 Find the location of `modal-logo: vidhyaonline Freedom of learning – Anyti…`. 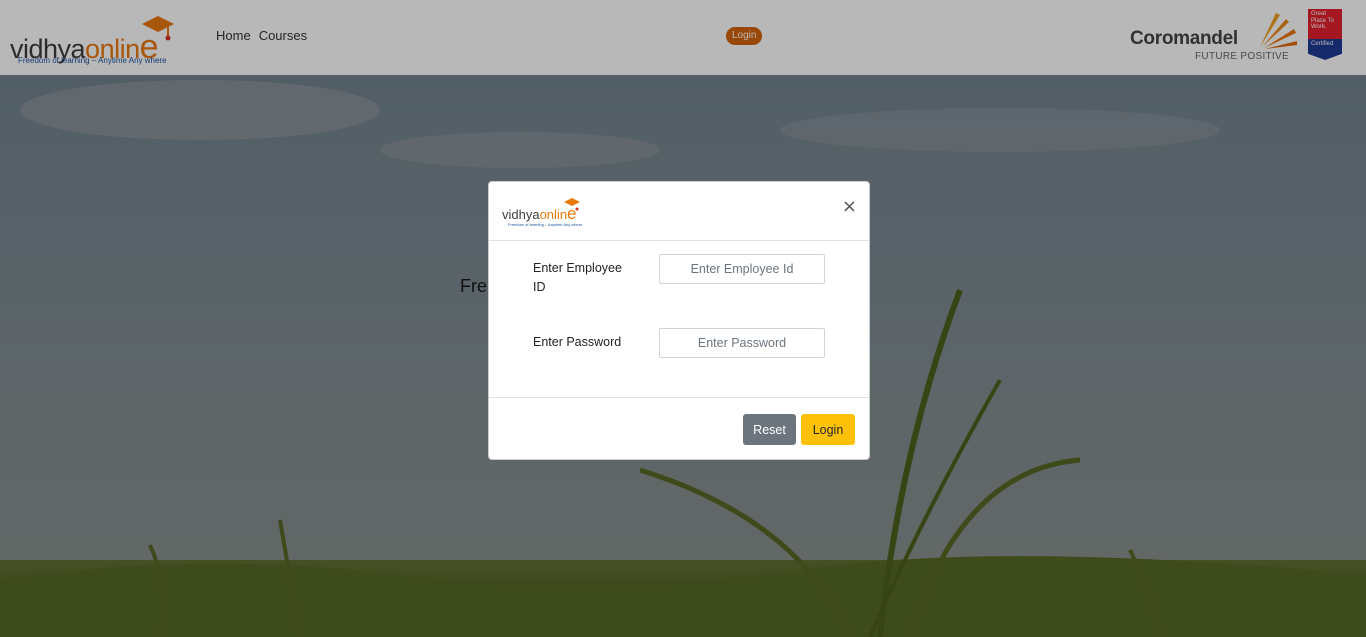

modal-logo: vidhyaonline Freedom of learning – Anyti… is located at coordinates (542, 212).